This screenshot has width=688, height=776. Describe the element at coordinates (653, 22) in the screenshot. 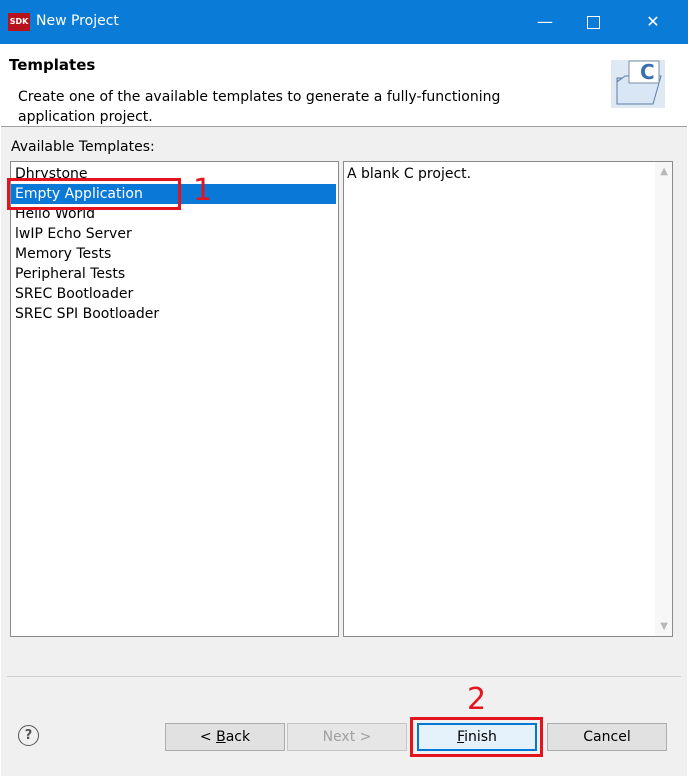

I see `close-button: ✕` at that location.